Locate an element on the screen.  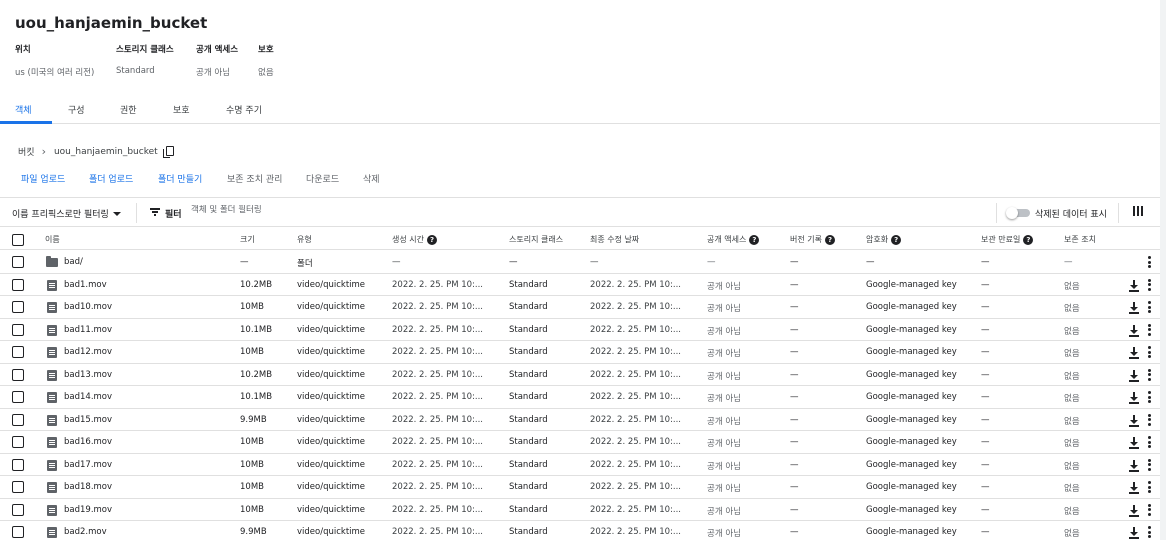
breadcrumb-root: 버킷 is located at coordinates (26, 151).